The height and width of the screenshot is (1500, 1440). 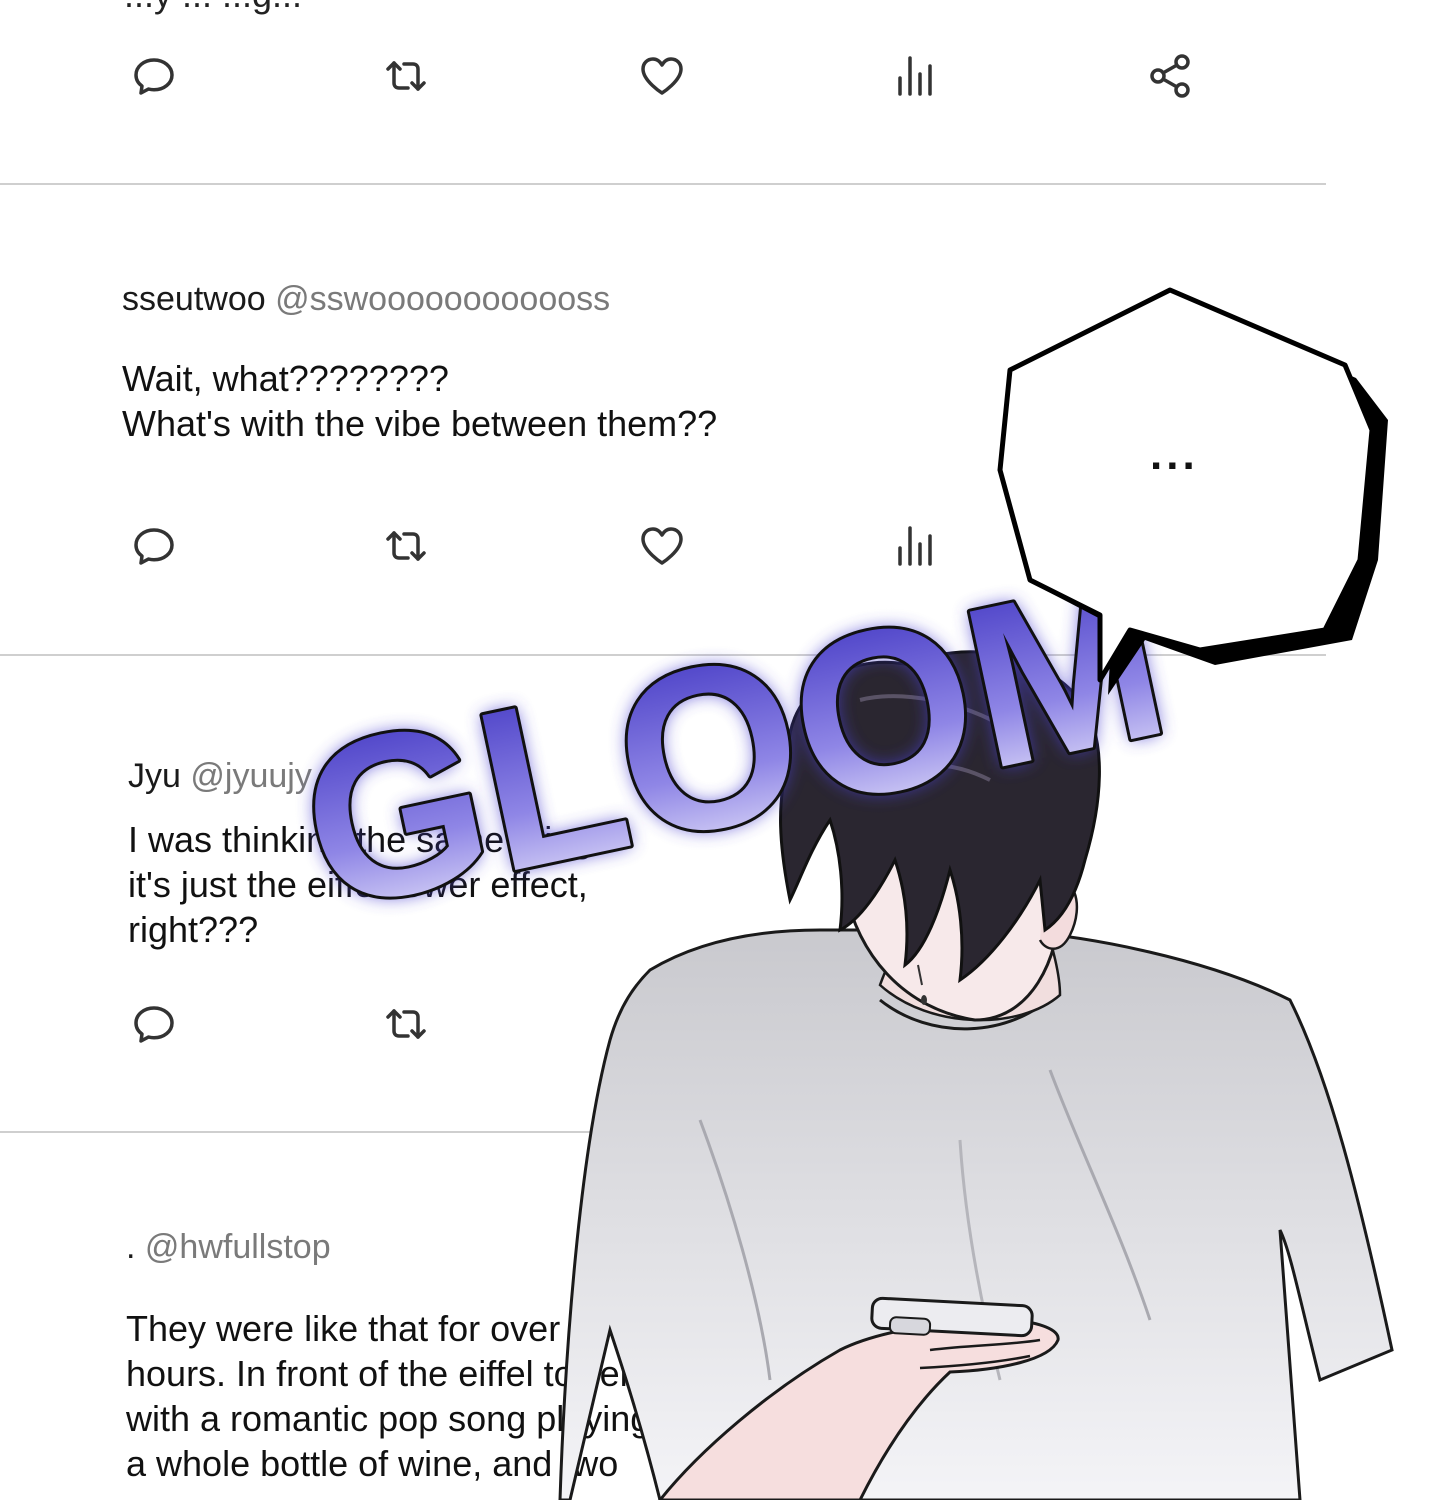 What do you see at coordinates (154, 776) in the screenshot?
I see `author-name: Jyu` at bounding box center [154, 776].